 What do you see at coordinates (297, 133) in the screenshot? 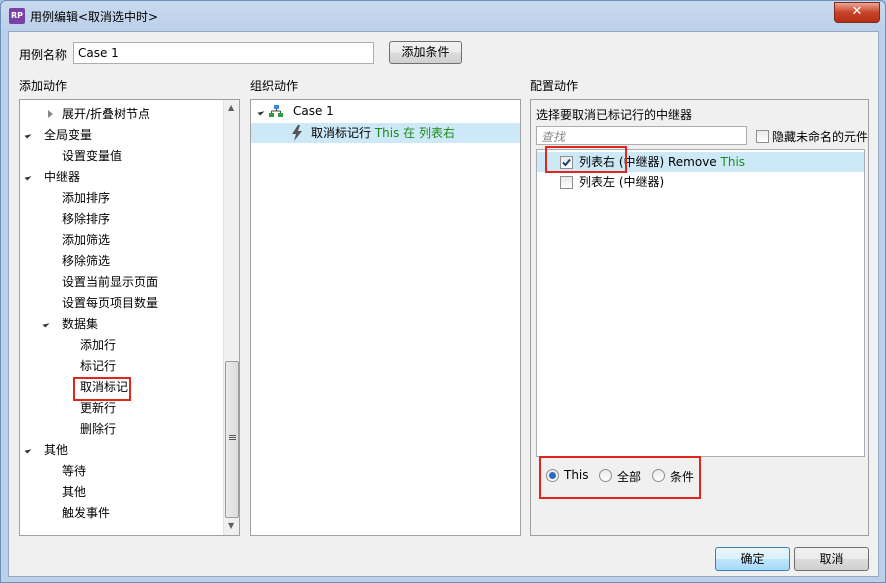
I see `lightning-icon` at bounding box center [297, 133].